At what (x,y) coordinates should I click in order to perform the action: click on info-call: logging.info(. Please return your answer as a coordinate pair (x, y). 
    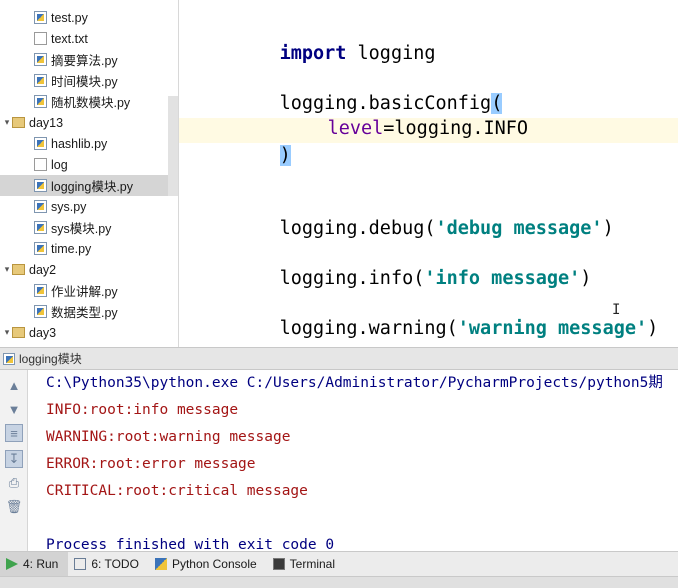
    Looking at the image, I should click on (352, 278).